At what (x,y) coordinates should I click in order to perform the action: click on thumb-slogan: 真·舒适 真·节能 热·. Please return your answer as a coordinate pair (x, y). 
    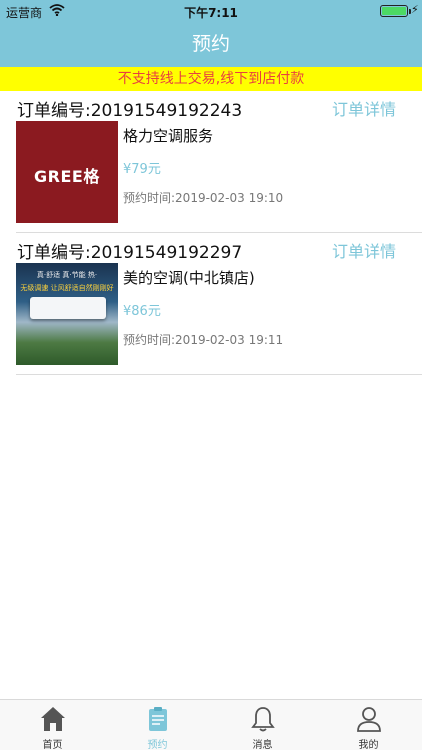
    Looking at the image, I should click on (67, 275).